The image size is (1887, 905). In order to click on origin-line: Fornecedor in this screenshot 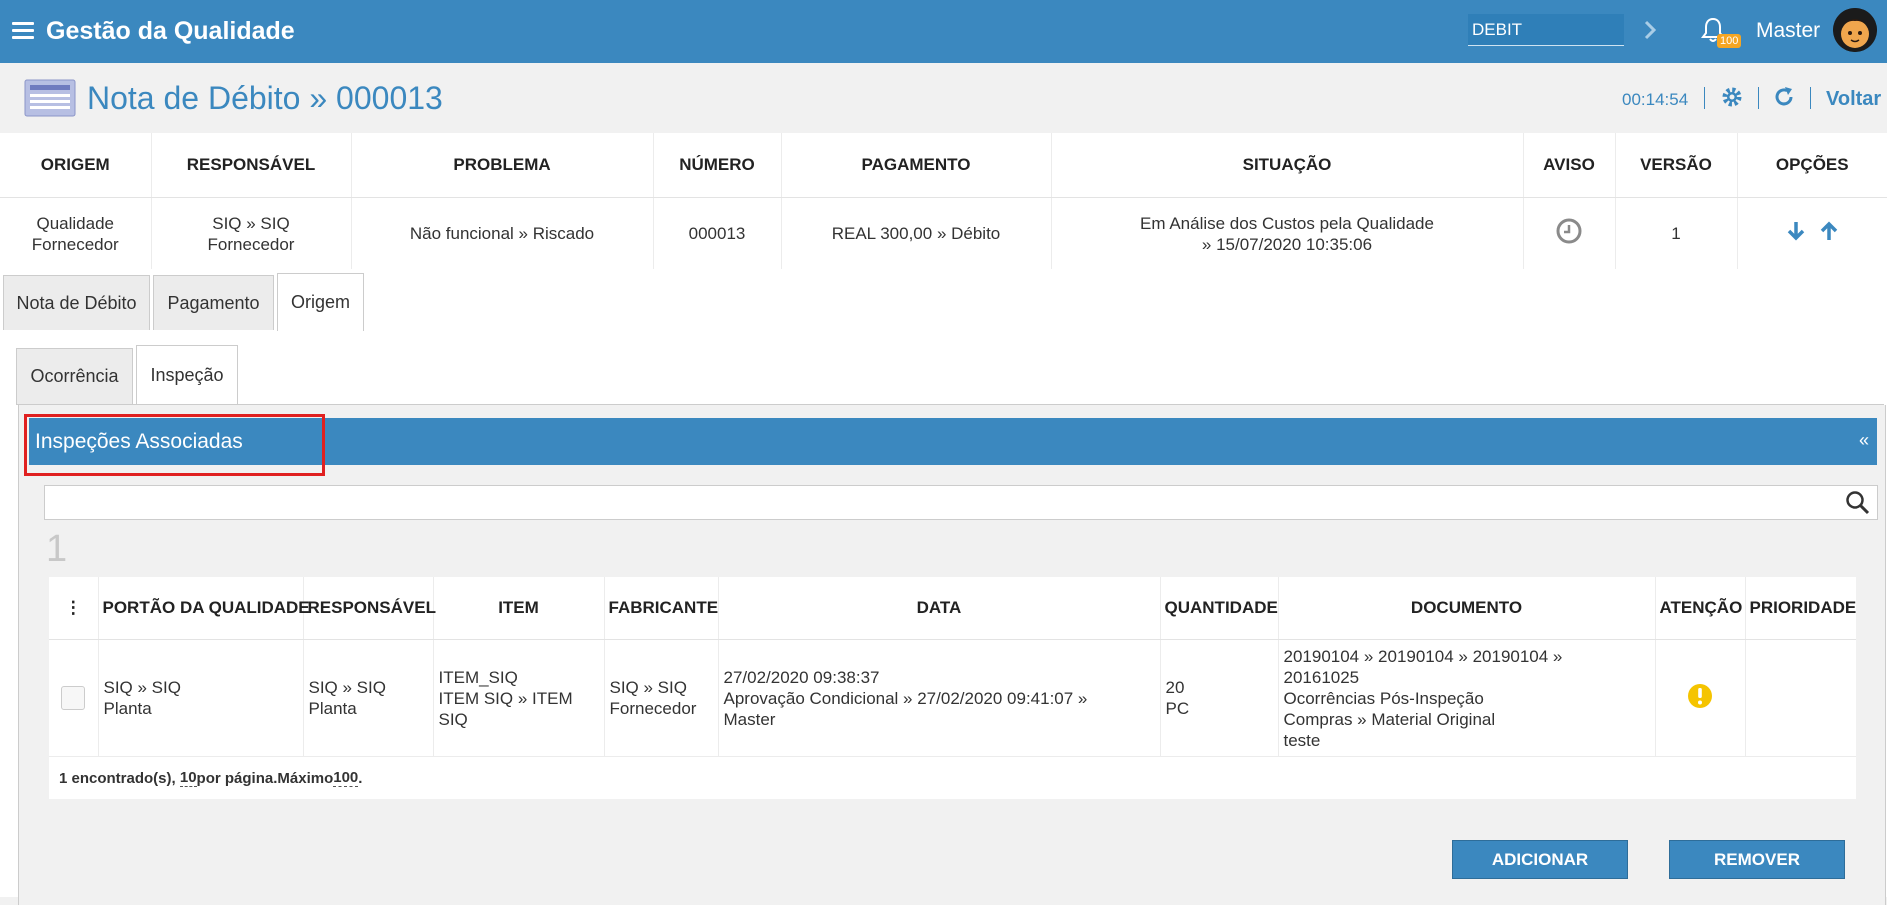, I will do `click(75, 244)`.